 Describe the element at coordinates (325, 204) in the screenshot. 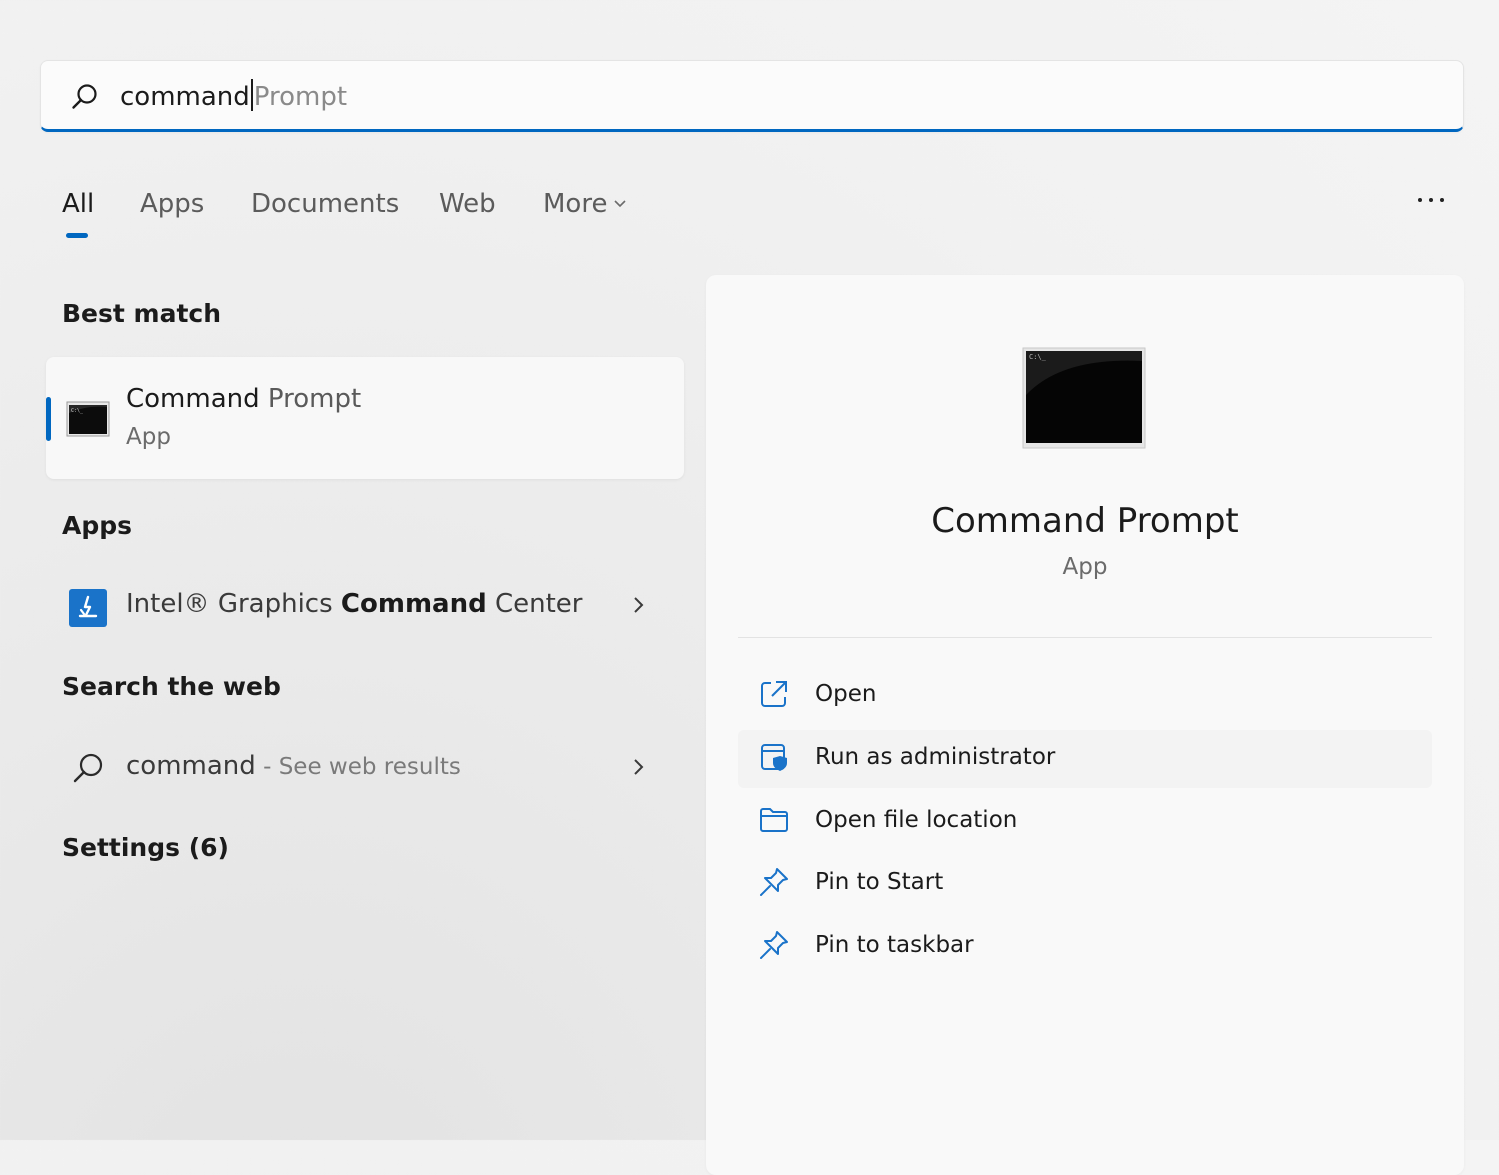

I see `tab-documents: Documents` at that location.